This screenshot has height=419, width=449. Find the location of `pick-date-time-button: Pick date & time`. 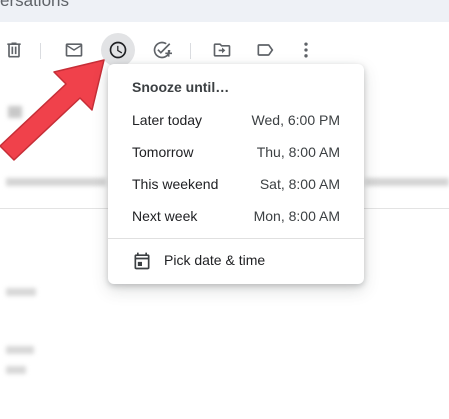

pick-date-time-button: Pick date & time is located at coordinates (236, 260).